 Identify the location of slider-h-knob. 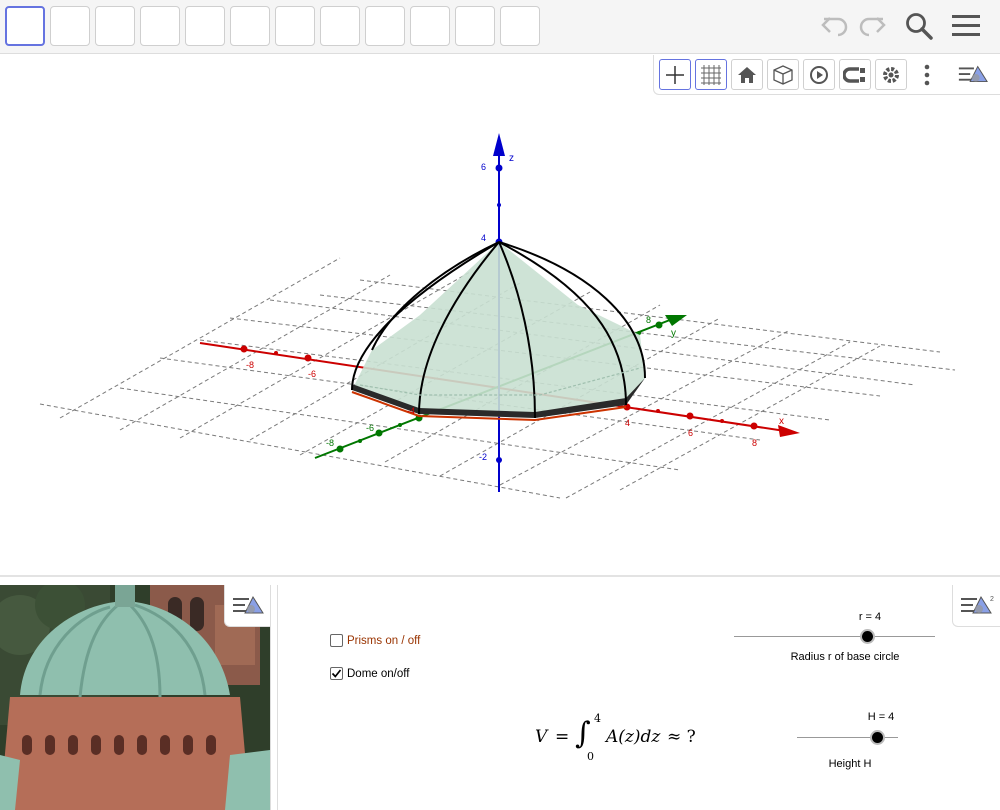
(877, 737).